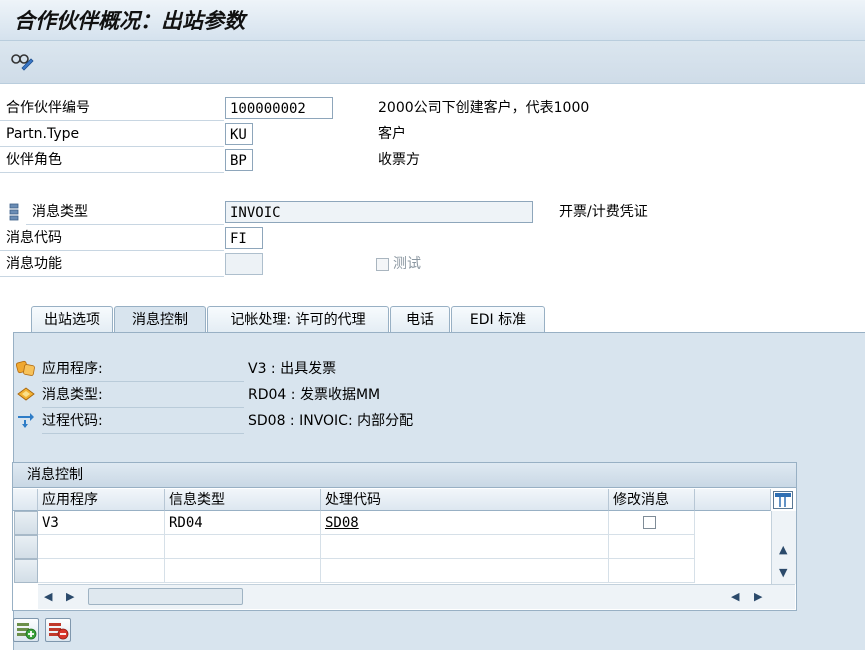 The height and width of the screenshot is (650, 865). I want to click on select-all-header, so click(25, 500).